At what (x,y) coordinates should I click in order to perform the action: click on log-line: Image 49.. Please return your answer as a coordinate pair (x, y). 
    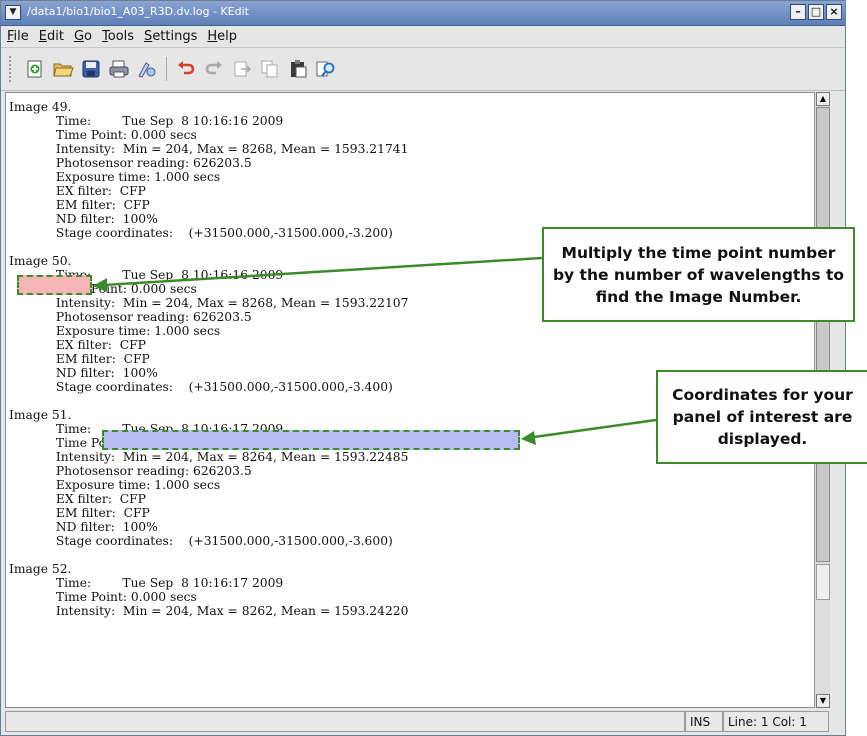
    Looking at the image, I should click on (40, 107).